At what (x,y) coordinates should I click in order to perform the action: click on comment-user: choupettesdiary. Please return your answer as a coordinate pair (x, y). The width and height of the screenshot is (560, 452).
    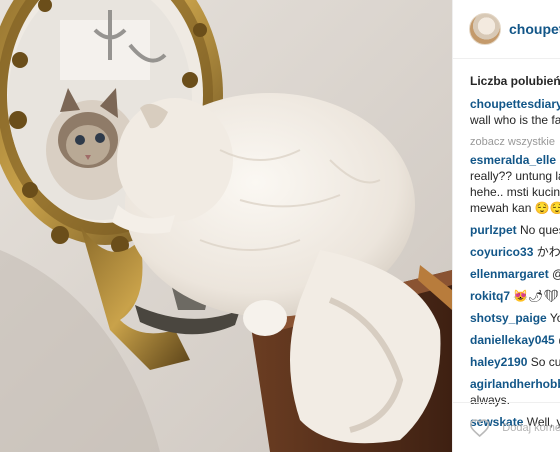
    Looking at the image, I should click on (515, 104).